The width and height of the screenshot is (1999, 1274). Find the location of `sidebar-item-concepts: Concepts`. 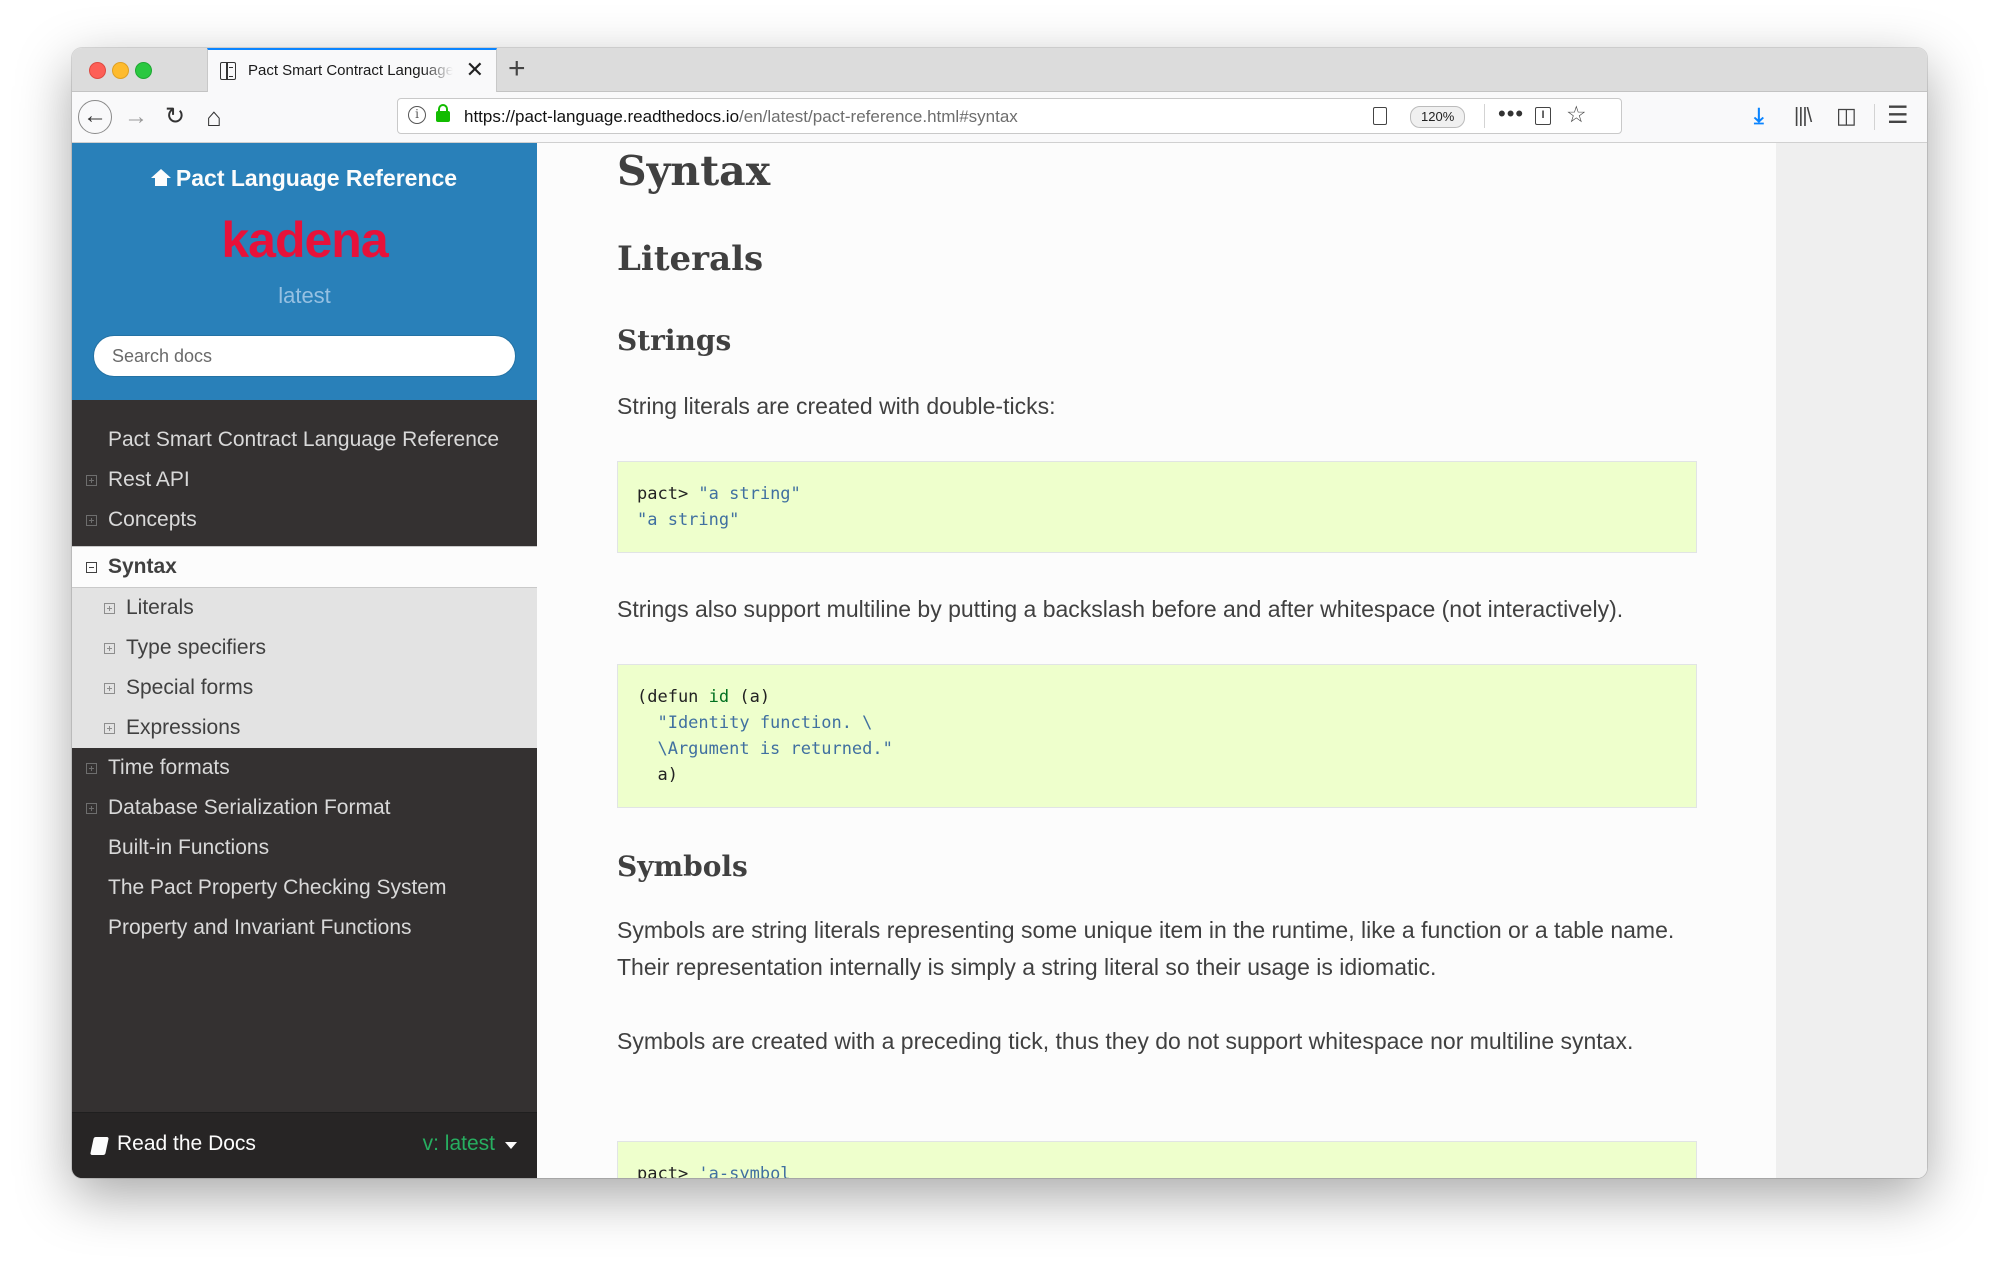

sidebar-item-concepts: Concepts is located at coordinates (304, 520).